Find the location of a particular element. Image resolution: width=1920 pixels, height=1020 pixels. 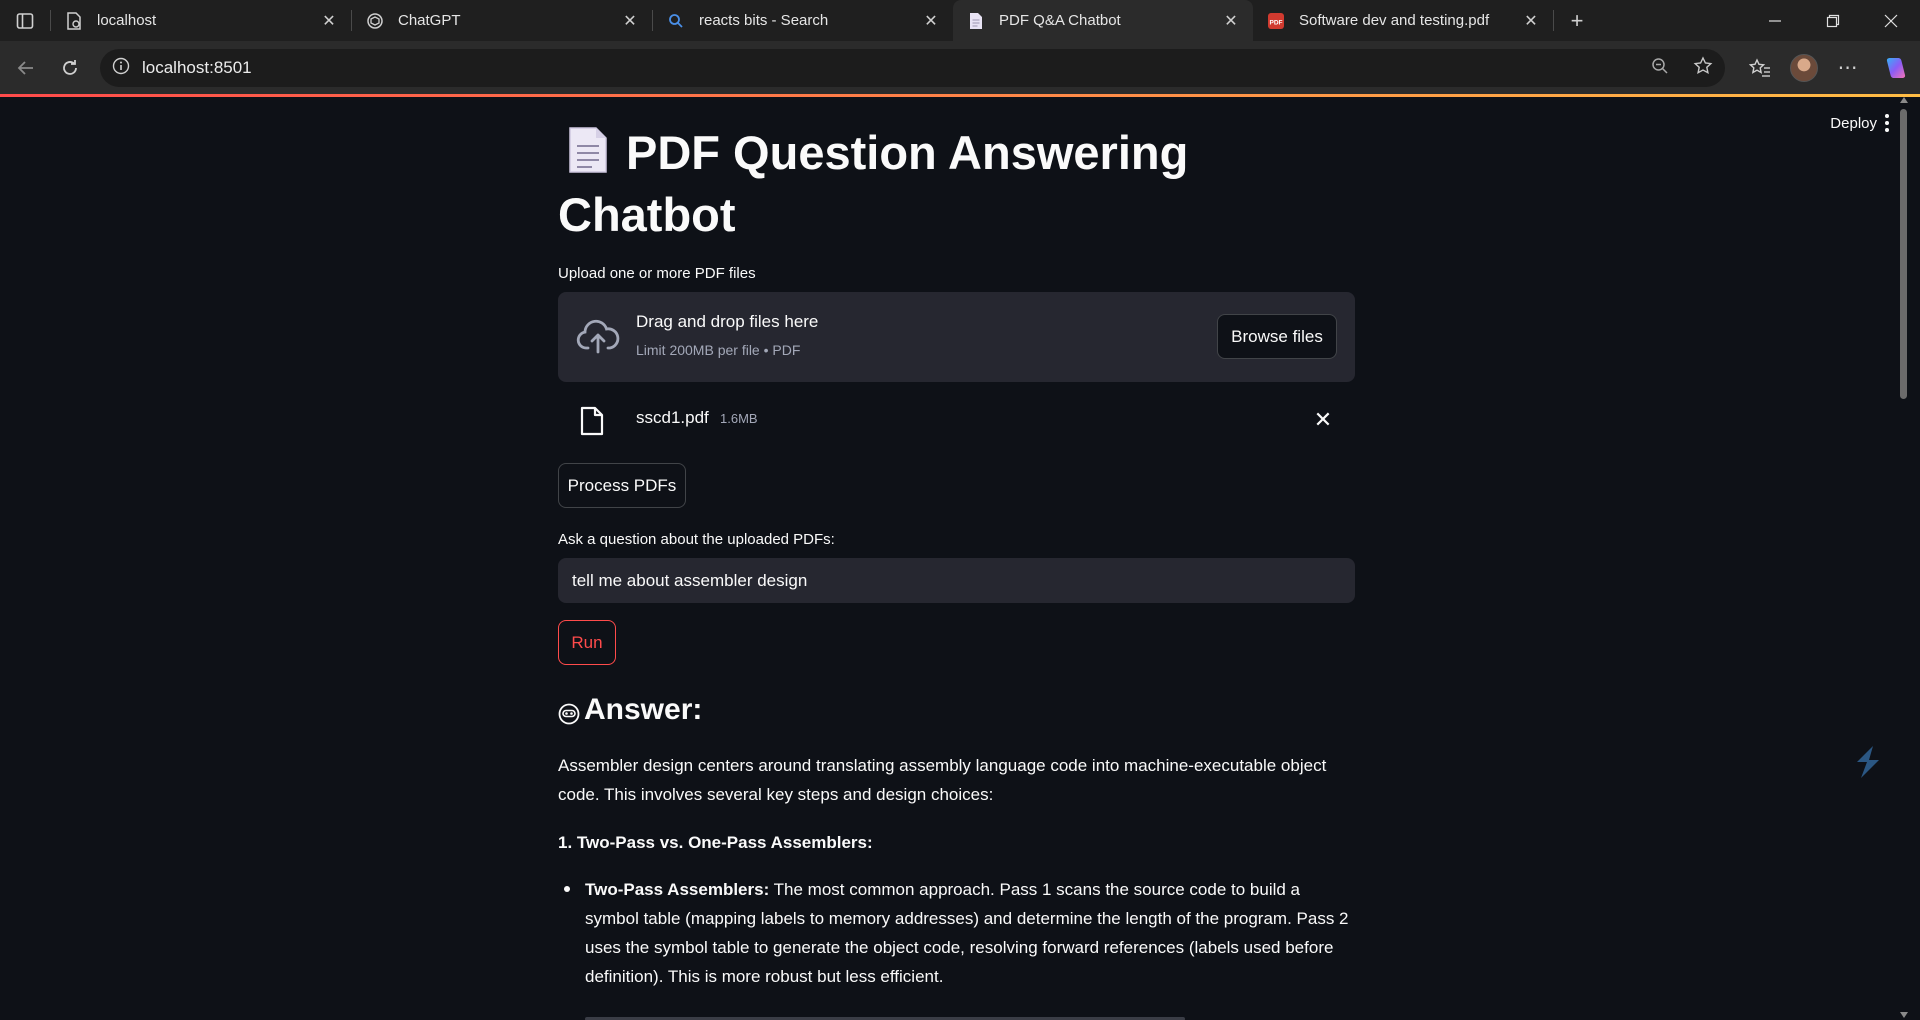

site-info-icon is located at coordinates (121, 68).